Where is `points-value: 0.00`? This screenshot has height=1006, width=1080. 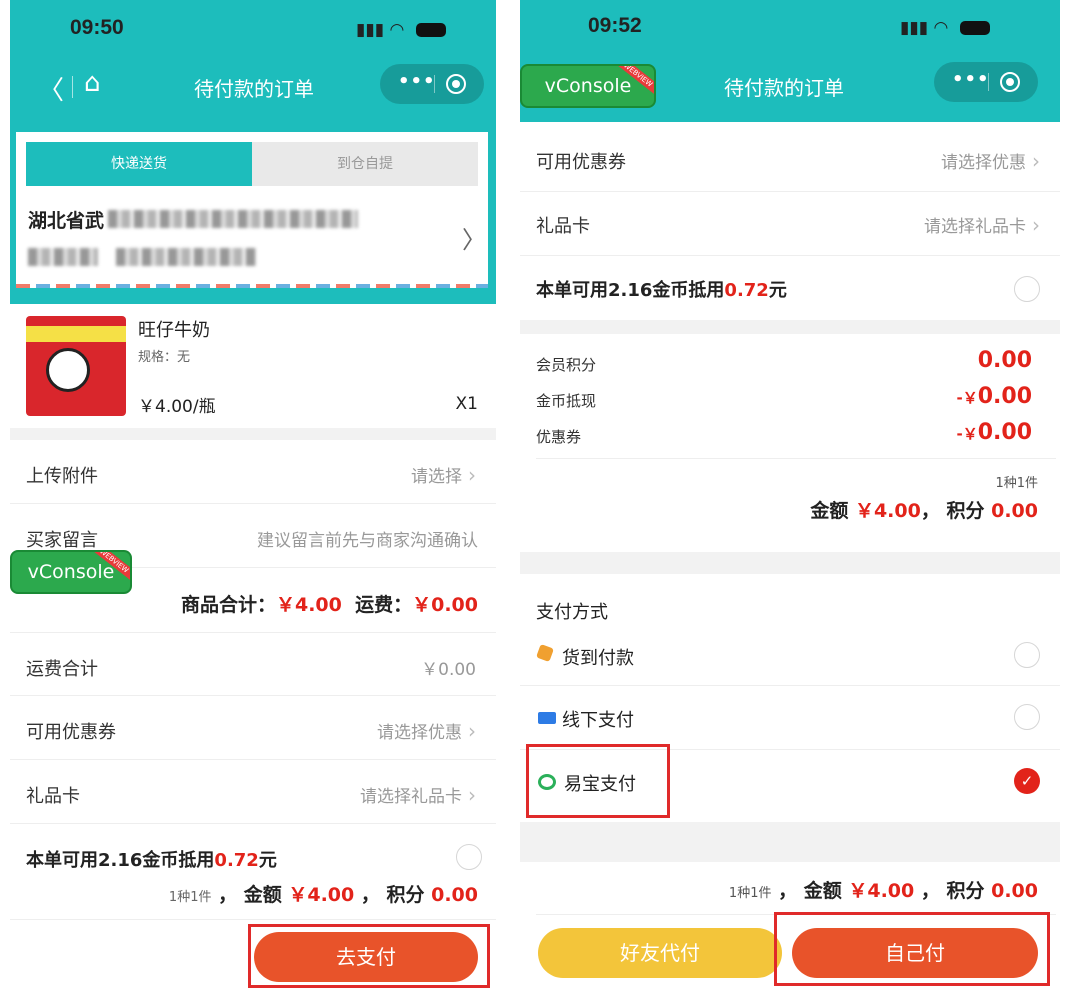
points-value: 0.00 is located at coordinates (1014, 511).